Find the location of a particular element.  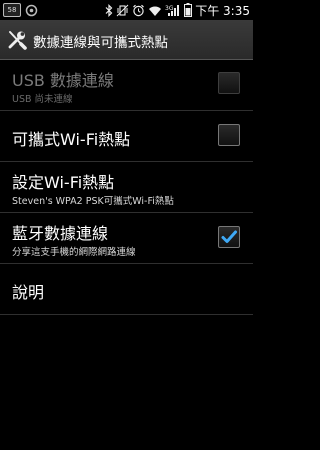

usb-tethering-subtitle: USB 尚未連線 is located at coordinates (42, 99).